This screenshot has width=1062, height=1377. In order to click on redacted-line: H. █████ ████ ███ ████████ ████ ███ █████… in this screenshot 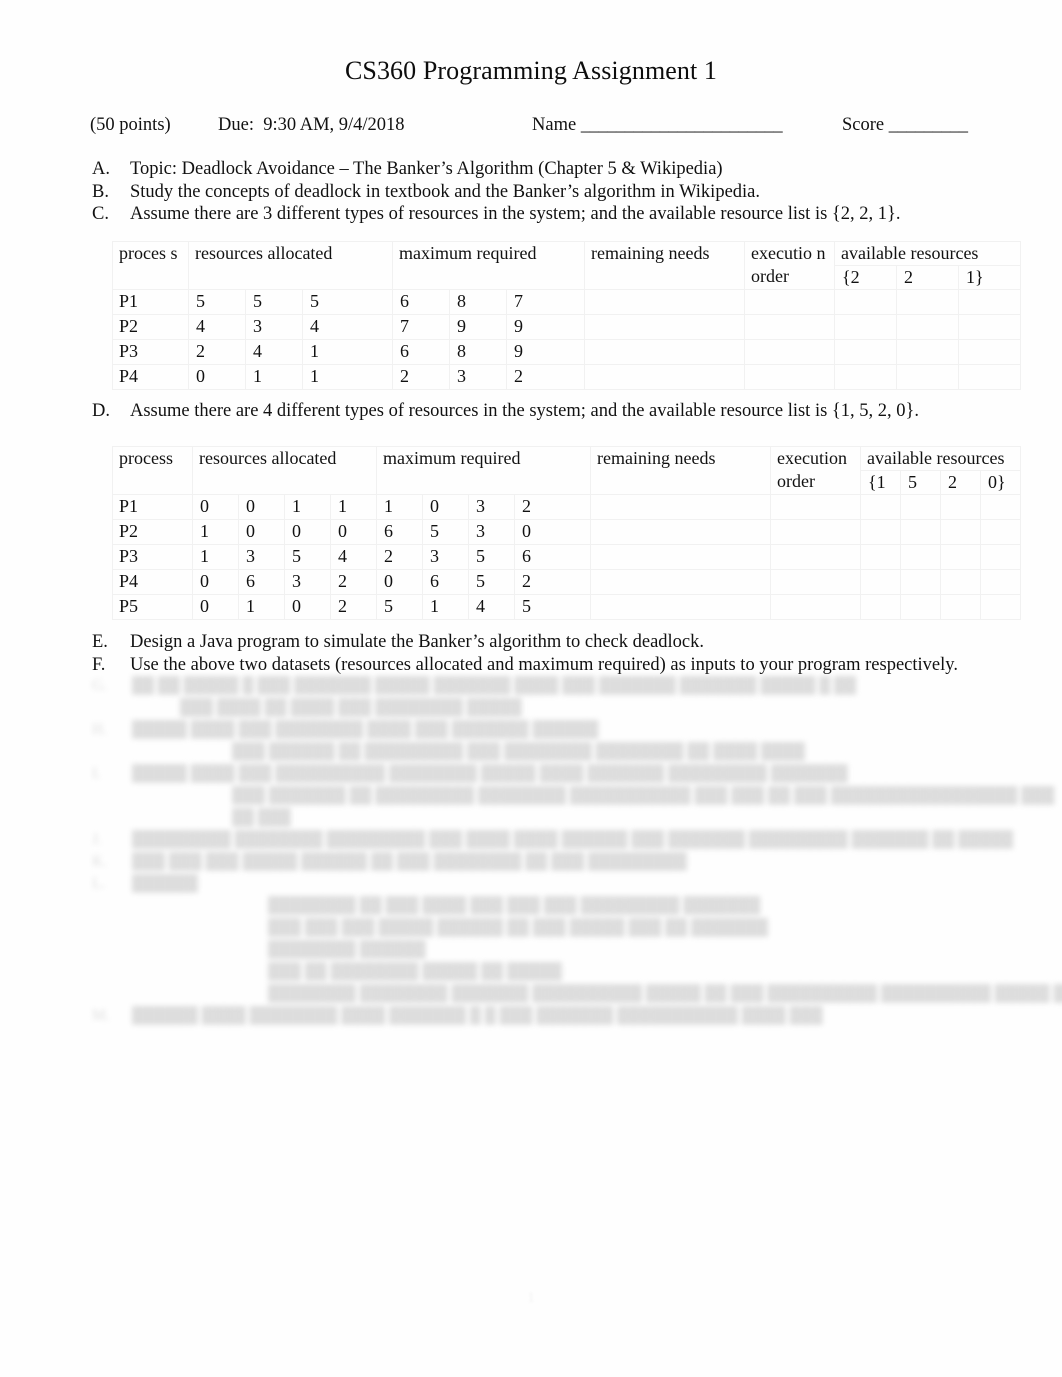, I will do `click(559, 733)`.